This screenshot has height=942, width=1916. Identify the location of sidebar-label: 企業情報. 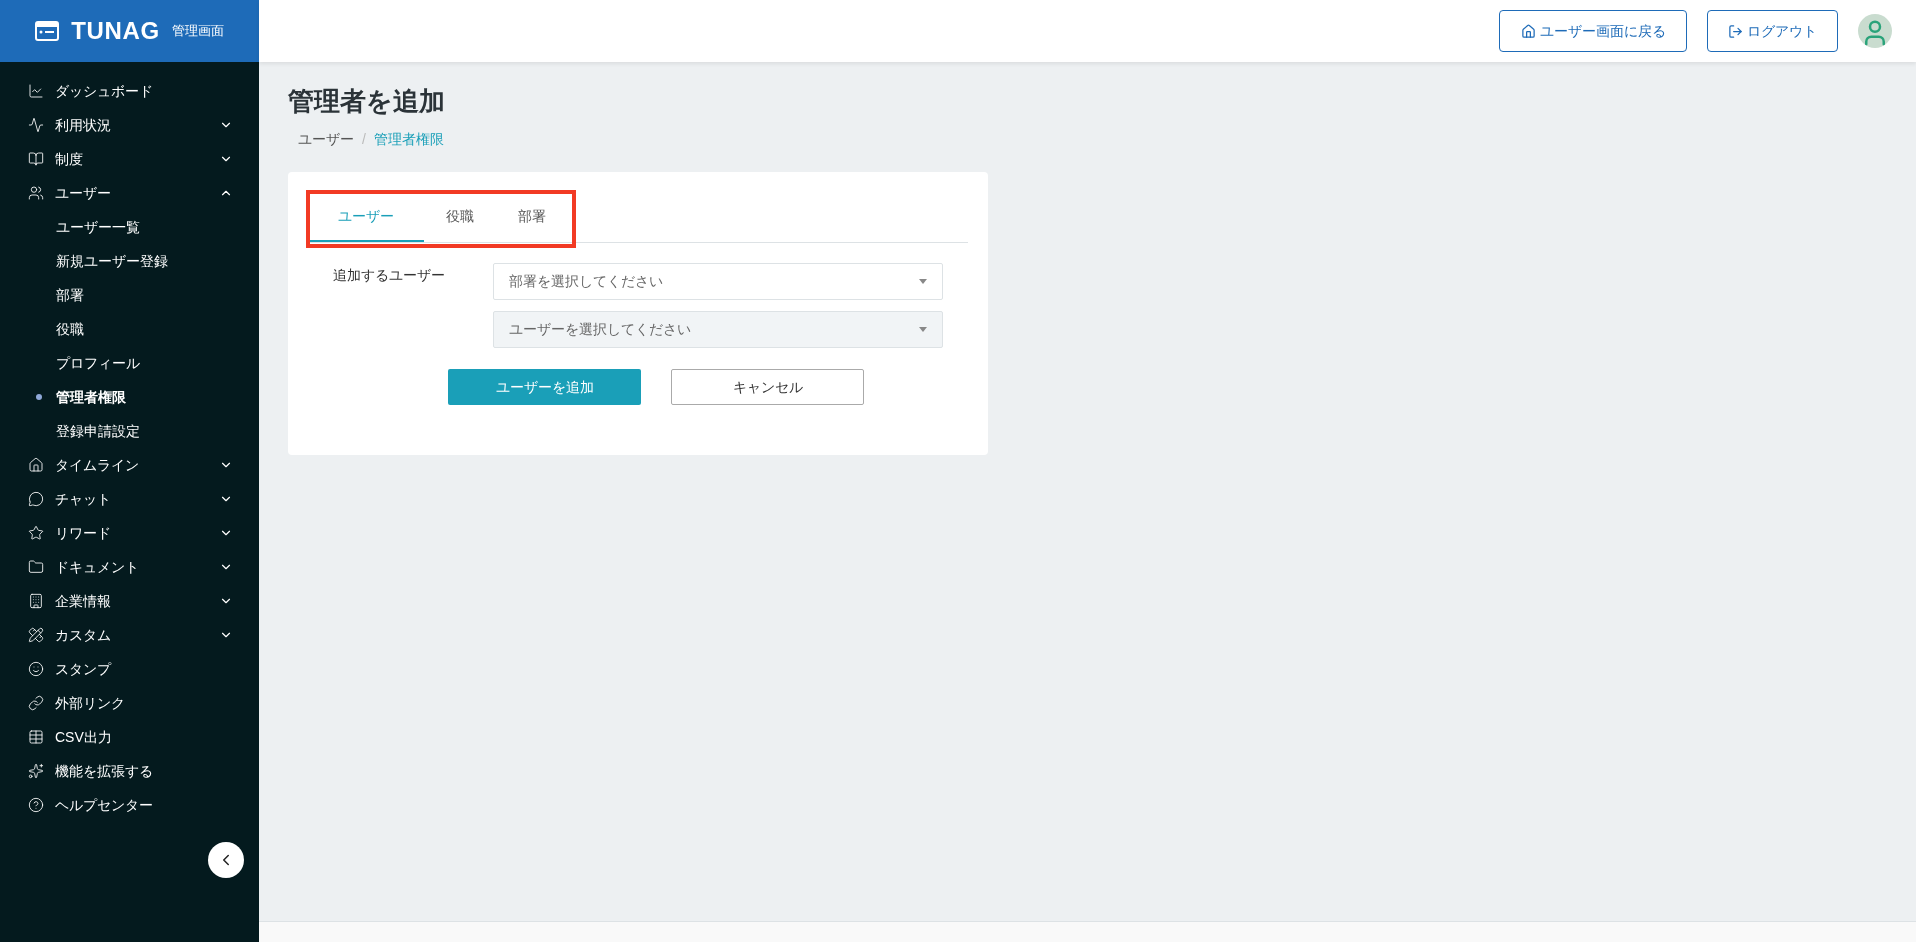
(83, 601).